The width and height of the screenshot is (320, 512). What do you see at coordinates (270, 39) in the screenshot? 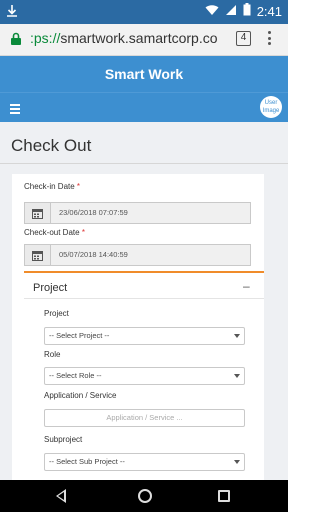
I see `more-options-icon` at bounding box center [270, 39].